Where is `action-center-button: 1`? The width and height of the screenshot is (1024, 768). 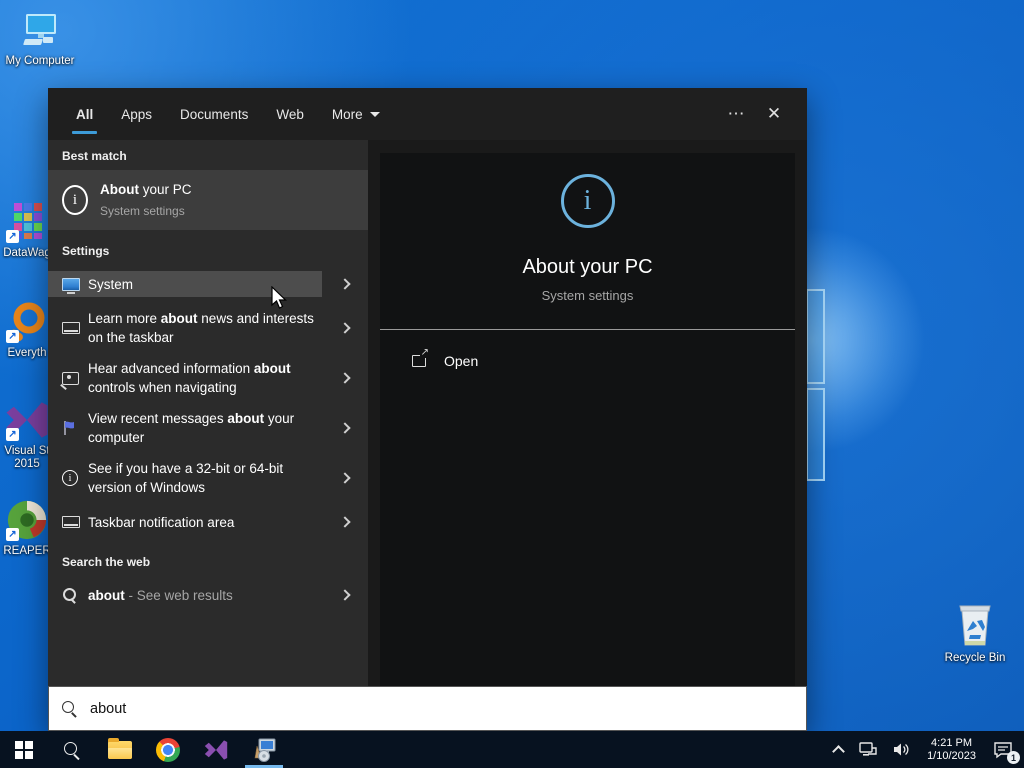
action-center-button: 1 is located at coordinates (1004, 749).